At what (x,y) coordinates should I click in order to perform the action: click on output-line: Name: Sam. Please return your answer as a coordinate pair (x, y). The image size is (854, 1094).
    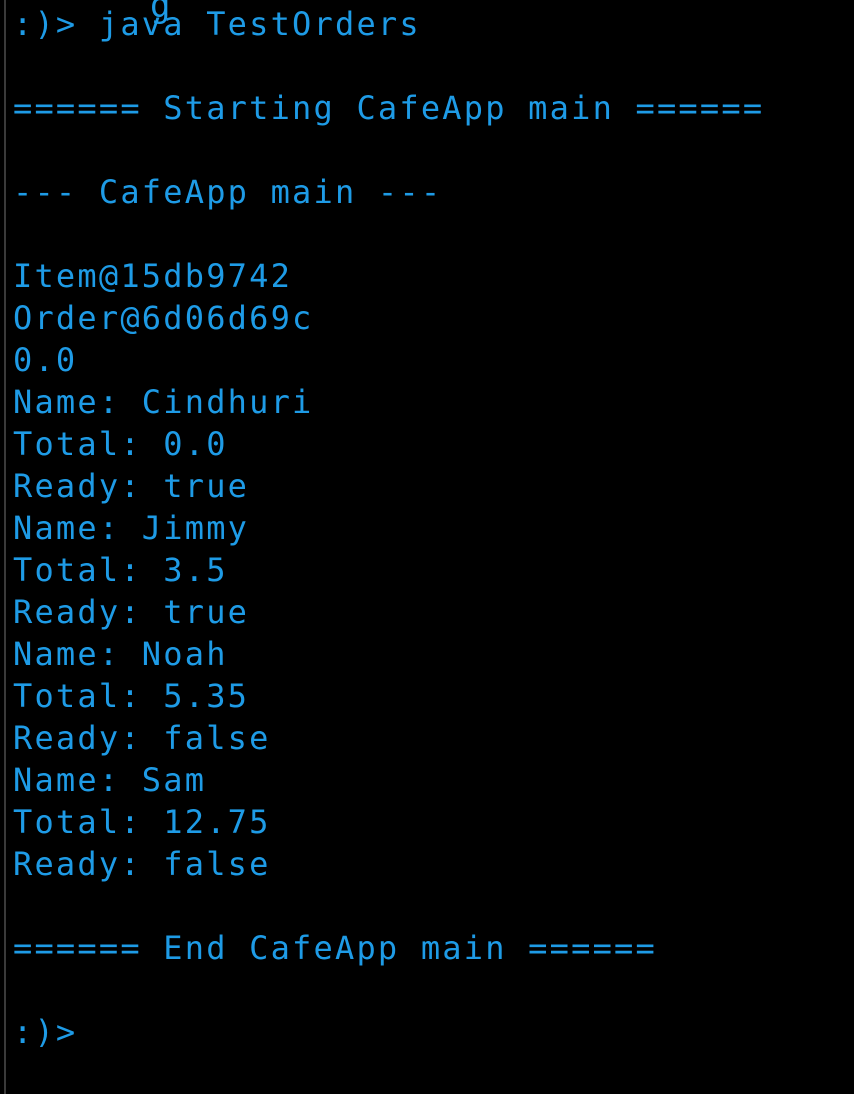
    Looking at the image, I should click on (110, 780).